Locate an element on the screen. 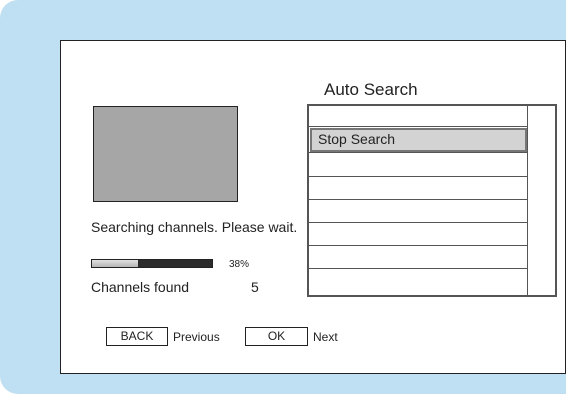 This screenshot has height=394, width=566. list-scroll-divider is located at coordinates (527, 200).